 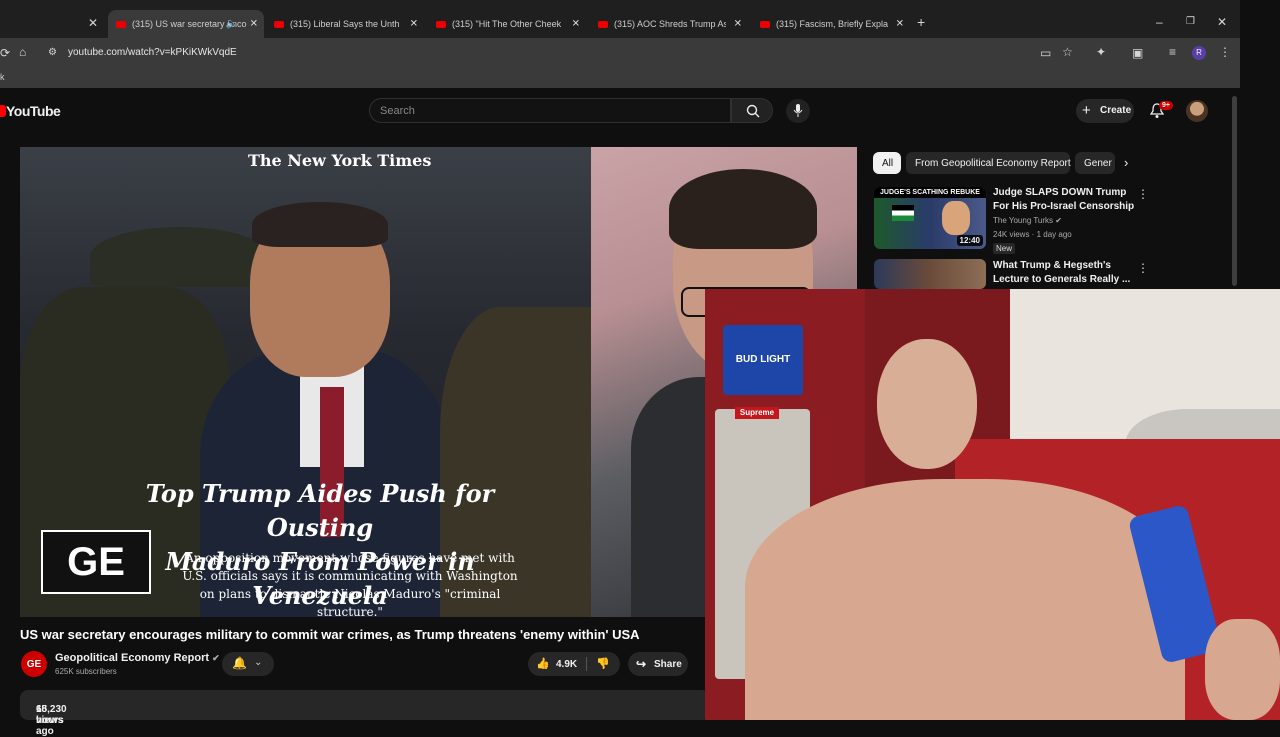 I want to click on description-box: 65,230 views 18 hours ago, so click(x=365, y=713).